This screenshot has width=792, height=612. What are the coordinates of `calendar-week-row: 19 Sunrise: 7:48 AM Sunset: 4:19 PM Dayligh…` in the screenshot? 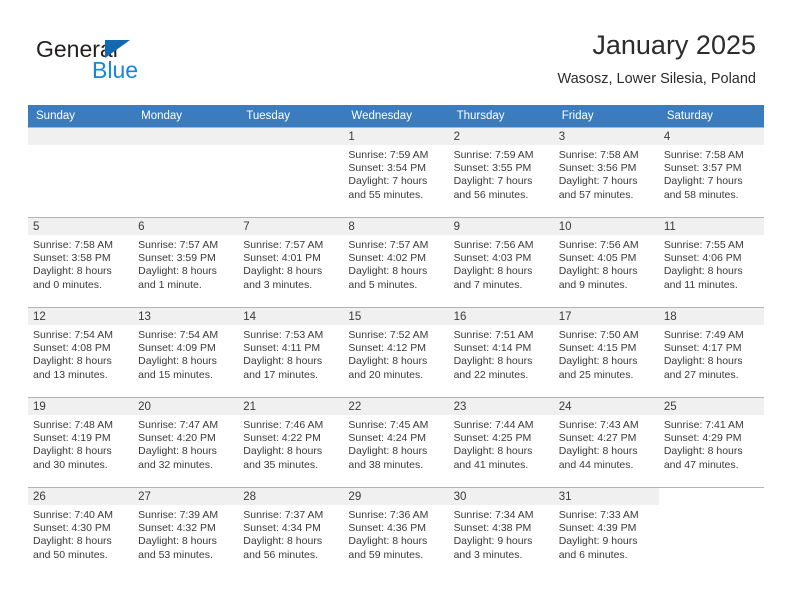 It's located at (396, 442).